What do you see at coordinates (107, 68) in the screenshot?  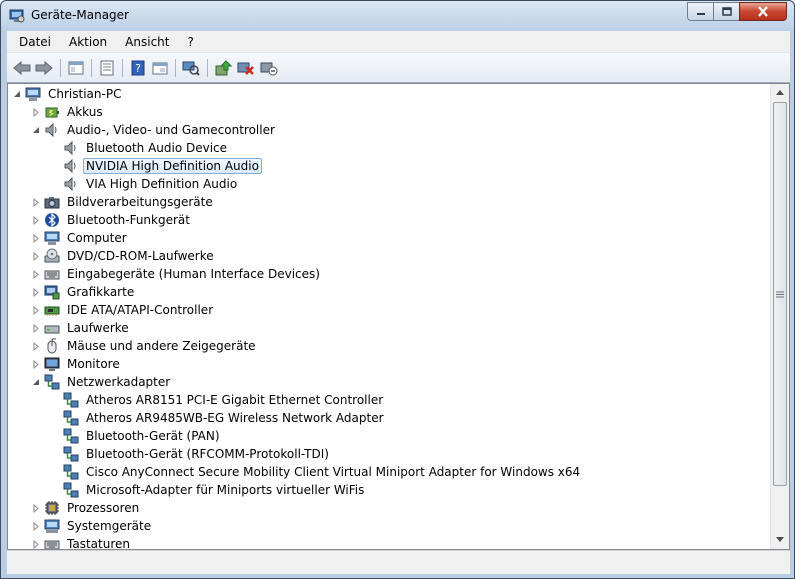 I see `properties-button` at bounding box center [107, 68].